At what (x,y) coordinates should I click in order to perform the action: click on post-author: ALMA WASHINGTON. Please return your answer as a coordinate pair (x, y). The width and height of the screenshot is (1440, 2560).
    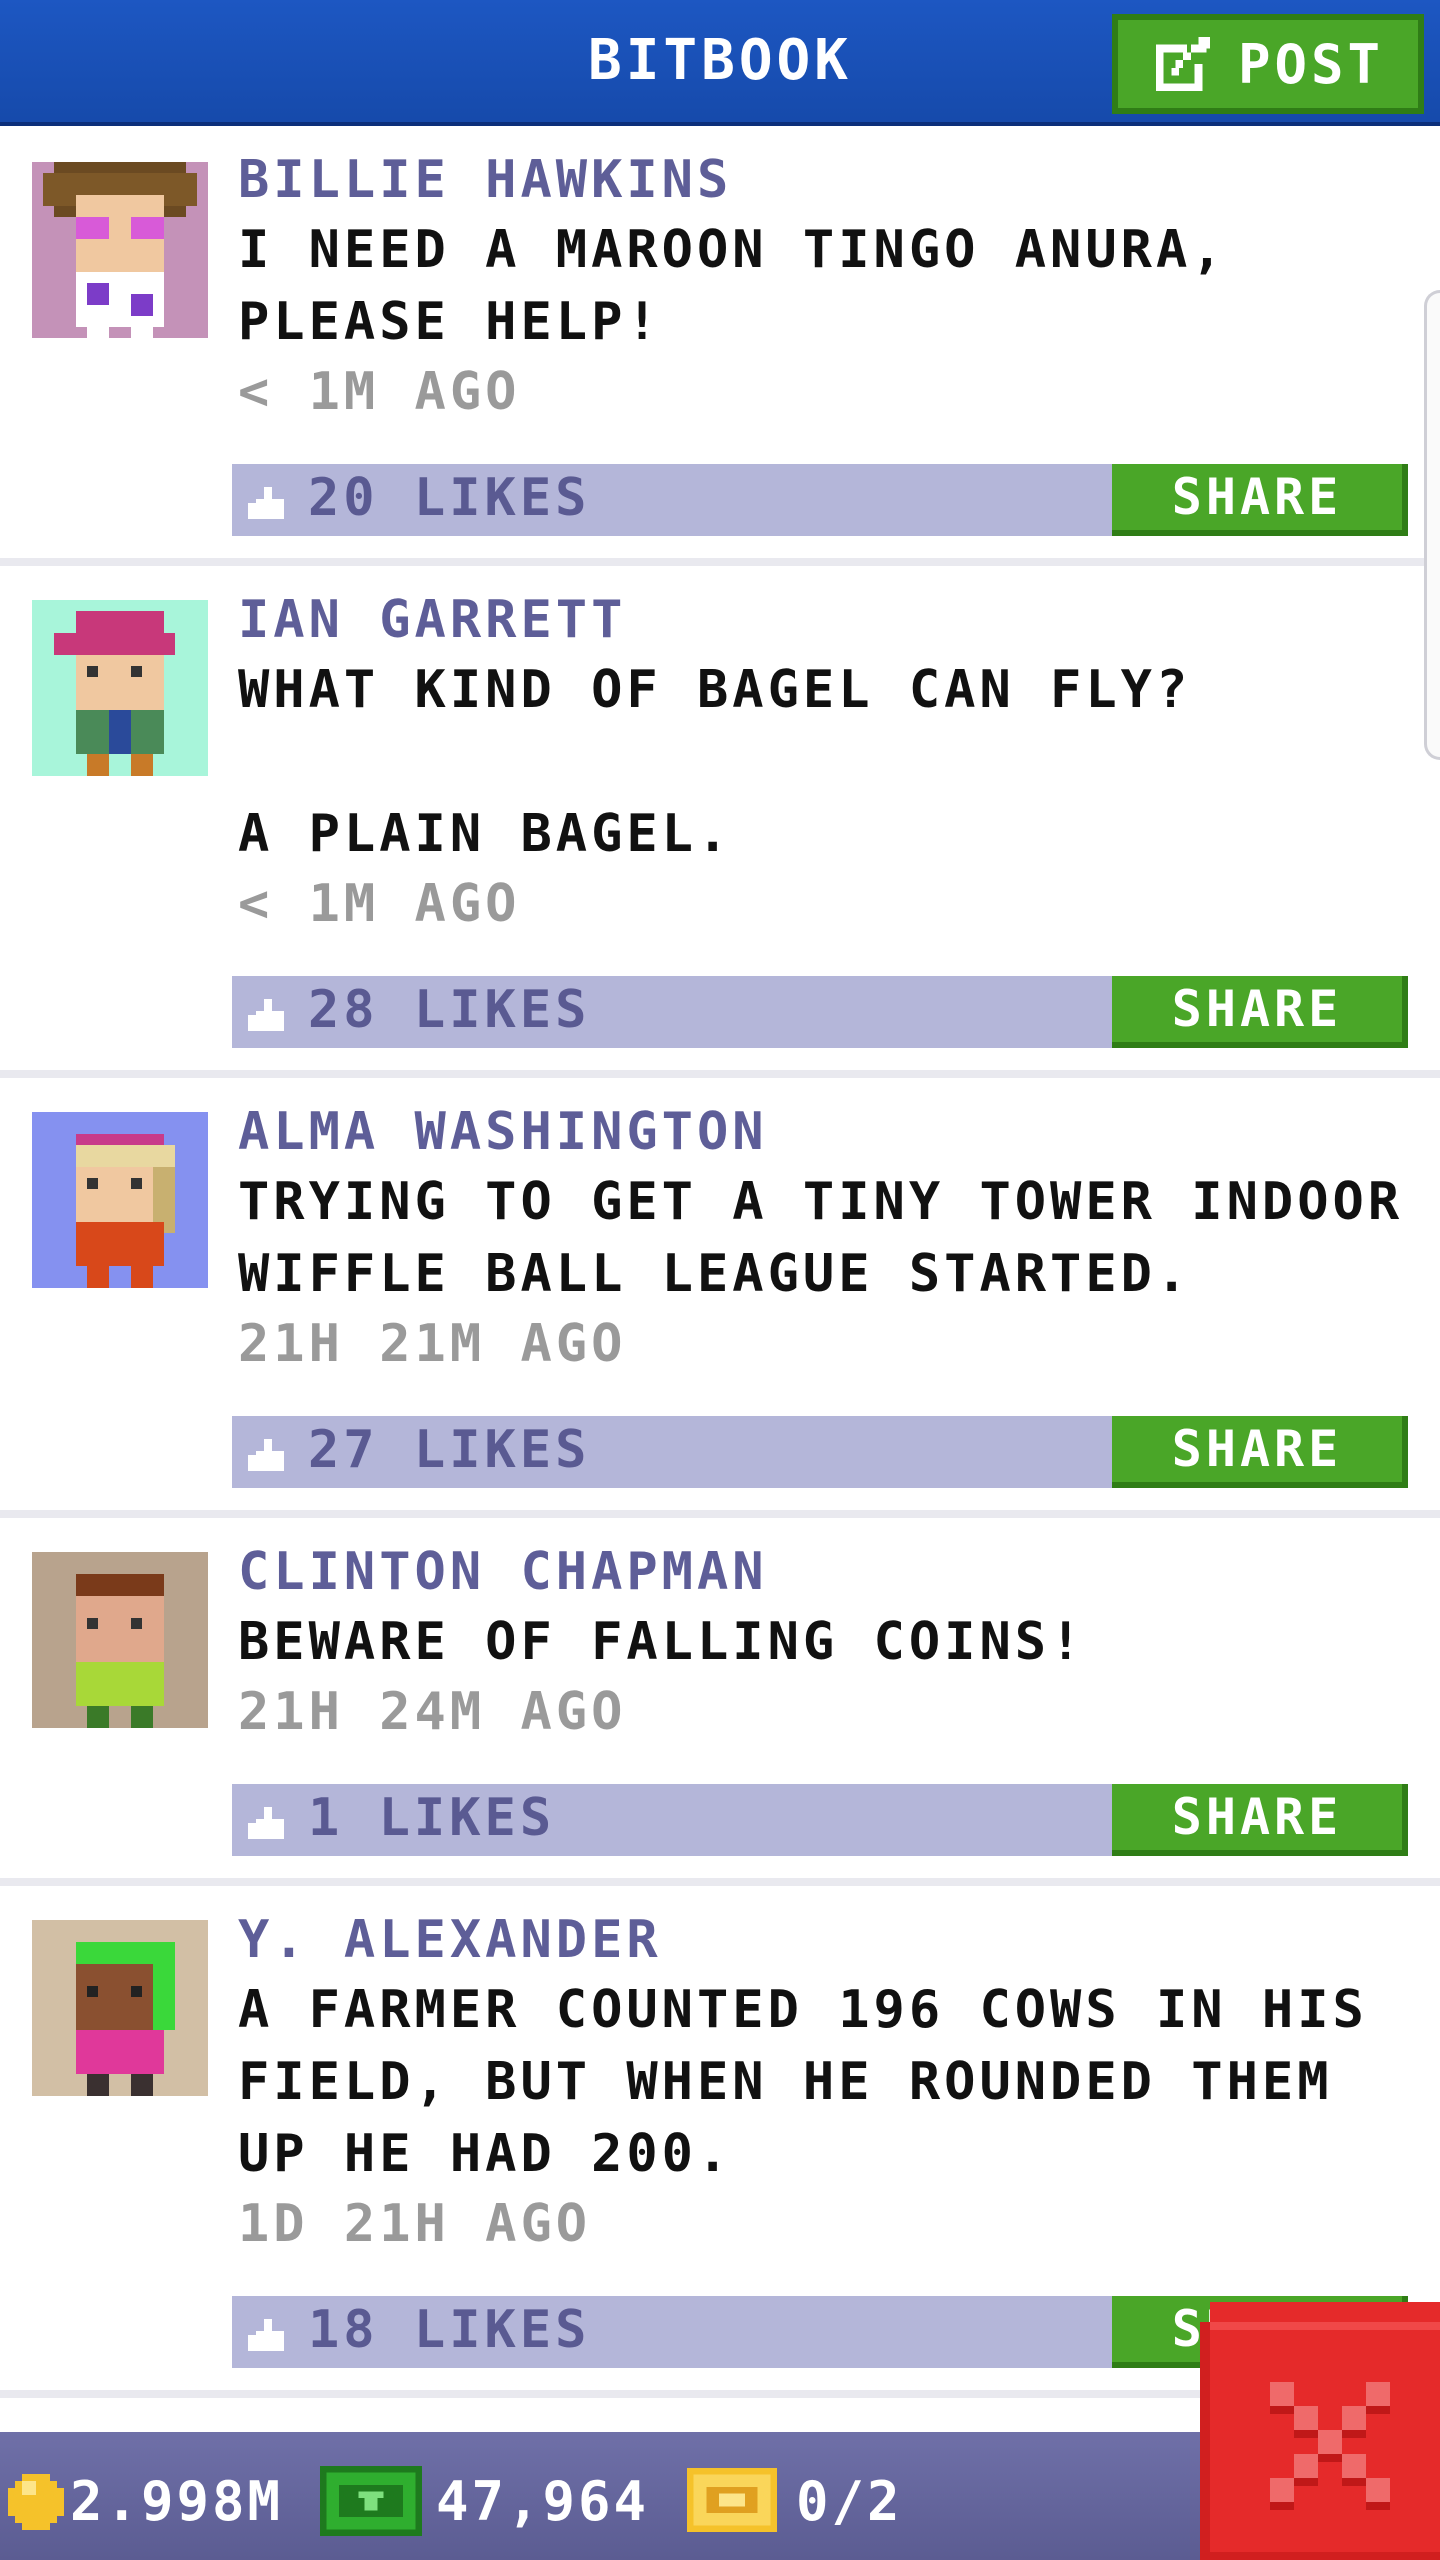
    Looking at the image, I should click on (503, 1132).